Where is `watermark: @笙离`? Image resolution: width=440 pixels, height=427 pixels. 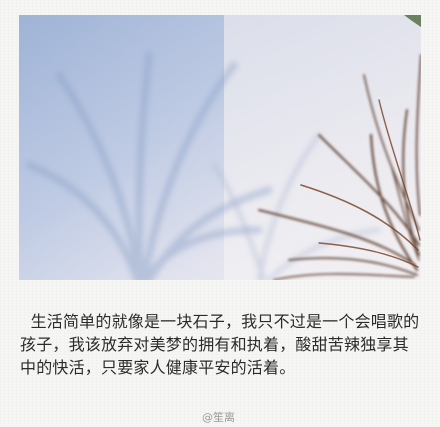
watermark: @笙离 is located at coordinates (218, 417).